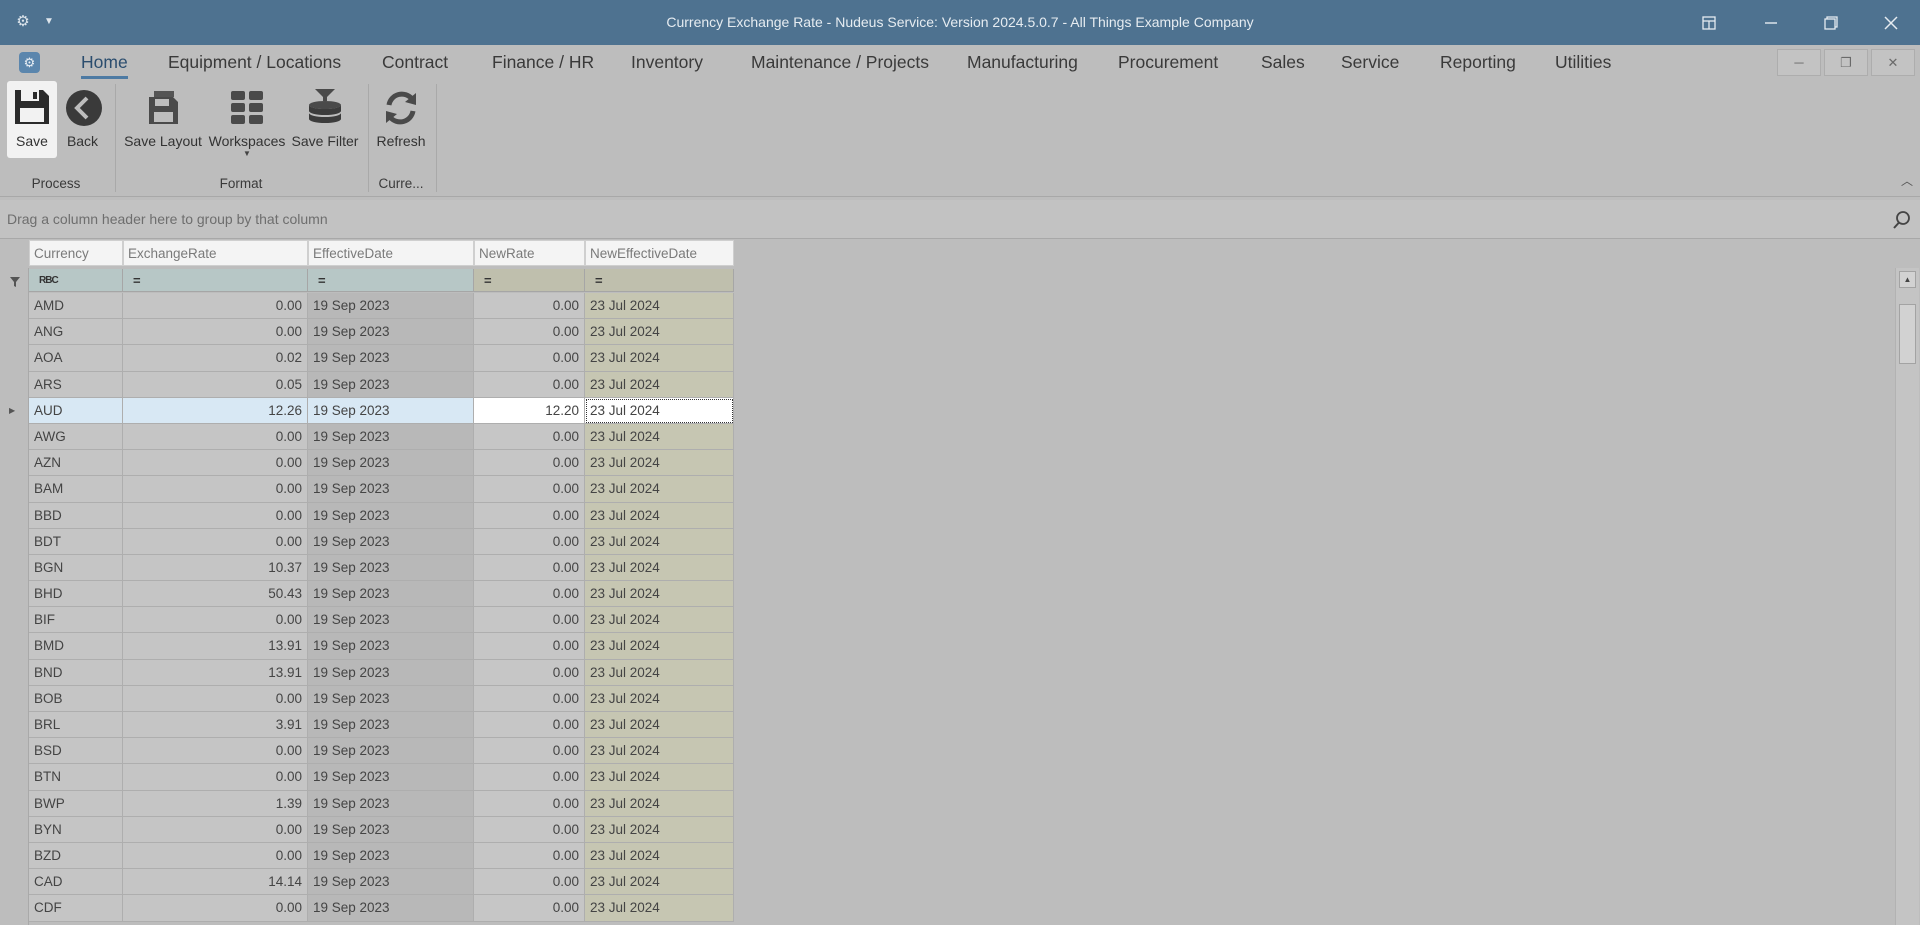  What do you see at coordinates (76, 410) in the screenshot?
I see `cell-currency: AUD` at bounding box center [76, 410].